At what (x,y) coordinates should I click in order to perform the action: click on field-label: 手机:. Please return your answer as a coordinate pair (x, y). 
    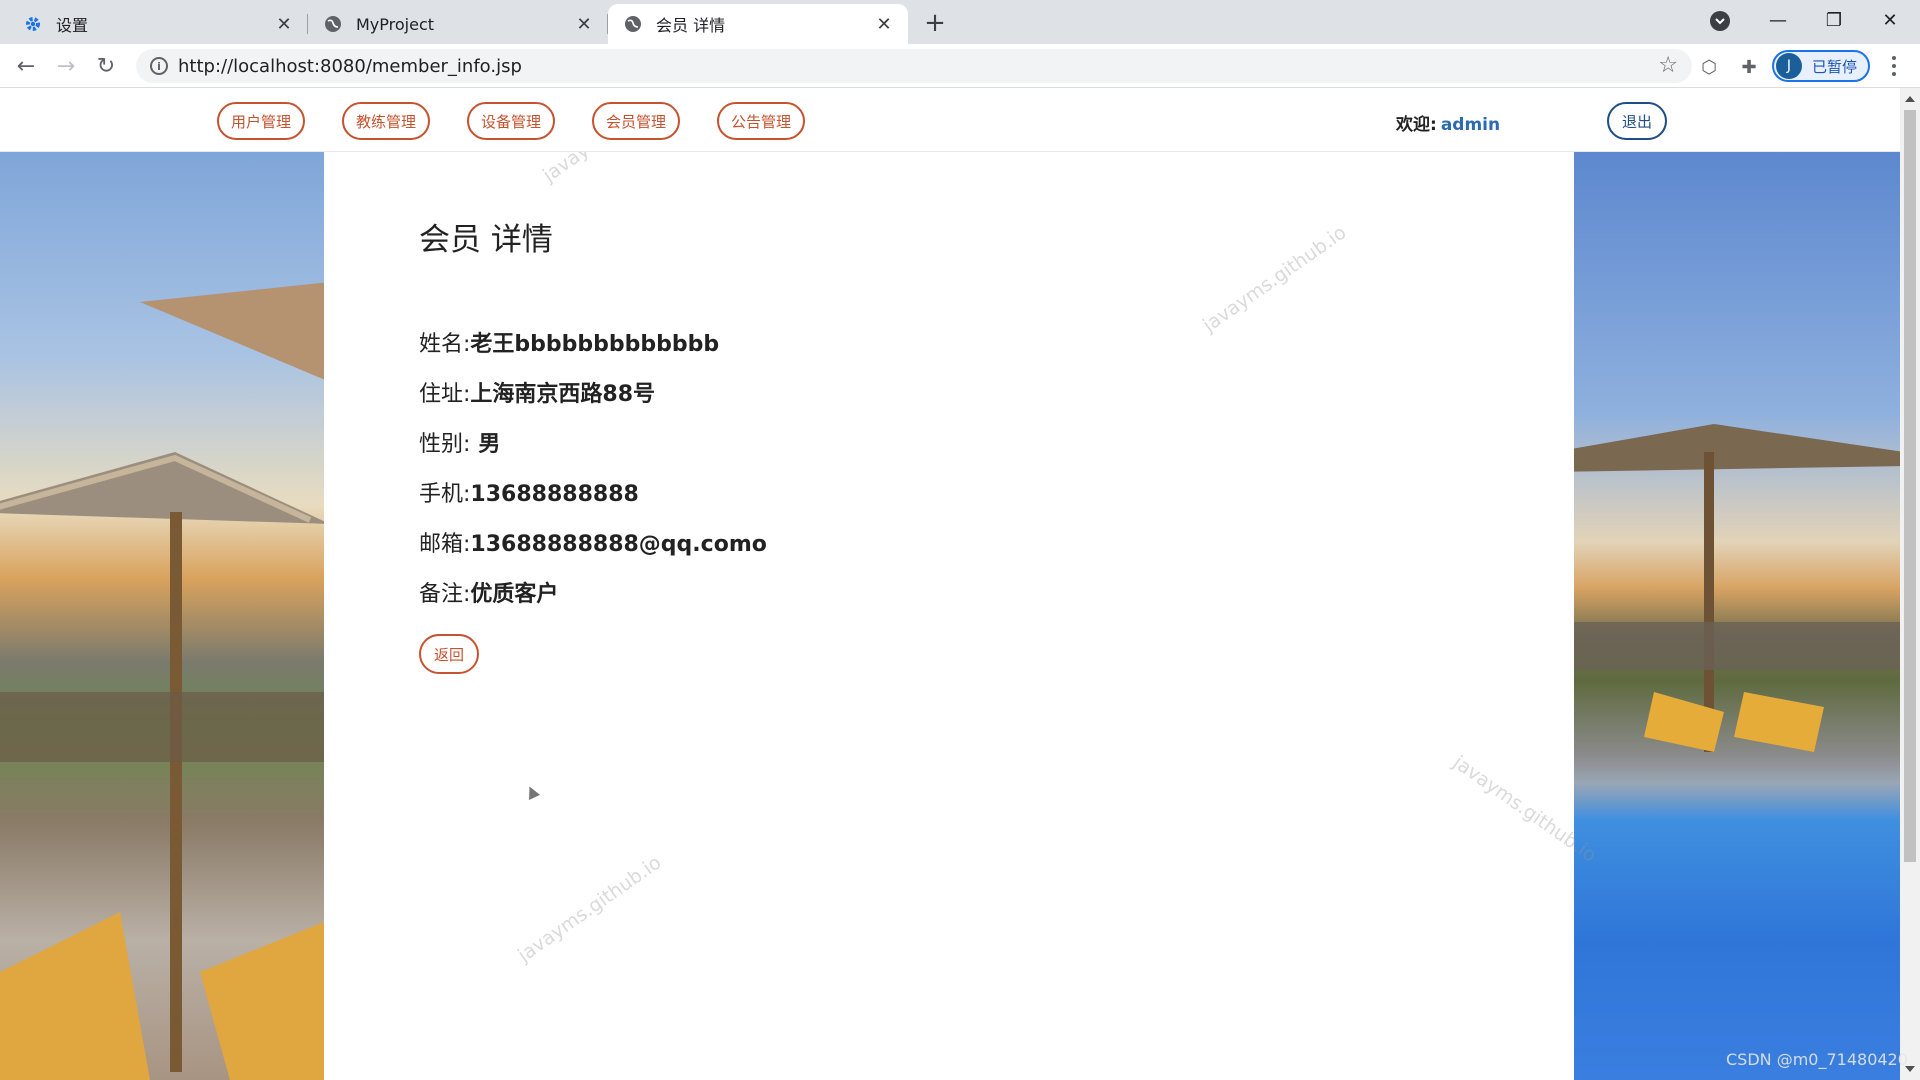
    Looking at the image, I should click on (445, 494).